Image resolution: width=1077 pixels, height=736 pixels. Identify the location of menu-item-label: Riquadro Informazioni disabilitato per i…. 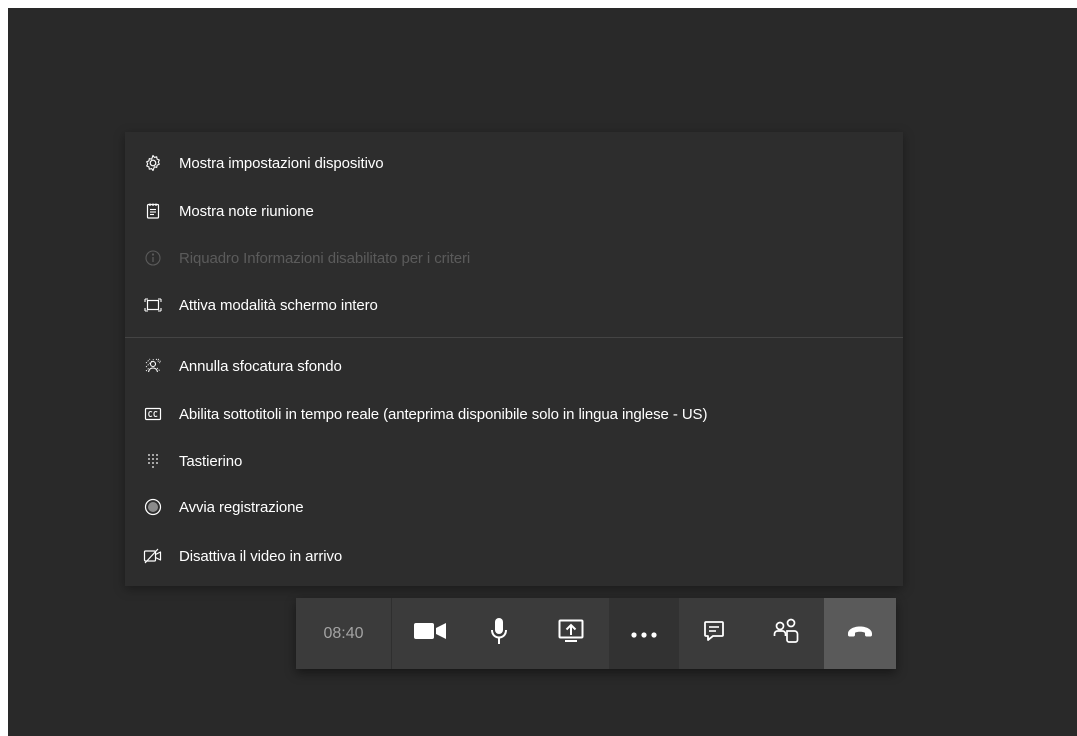
(325, 258).